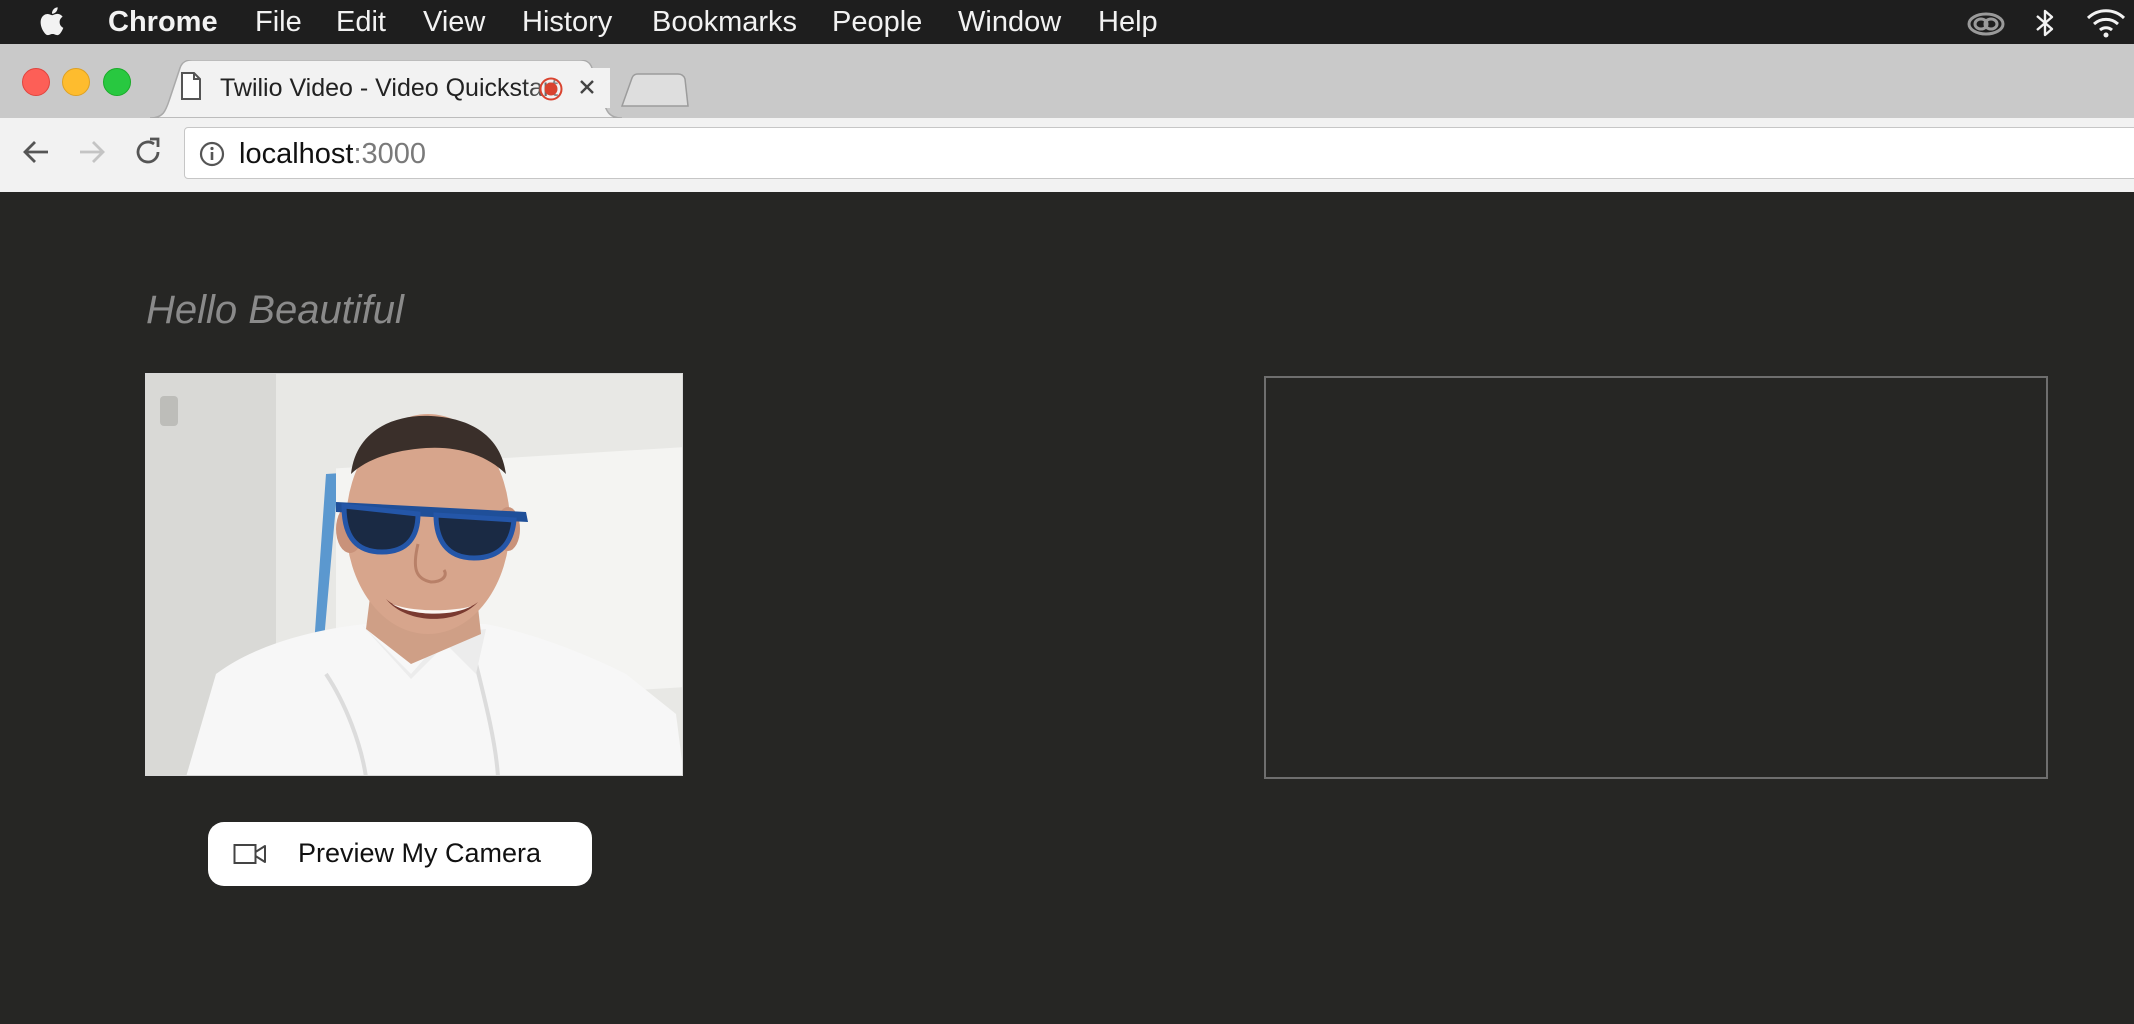  What do you see at coordinates (655, 92) in the screenshot?
I see `new-tab-button` at bounding box center [655, 92].